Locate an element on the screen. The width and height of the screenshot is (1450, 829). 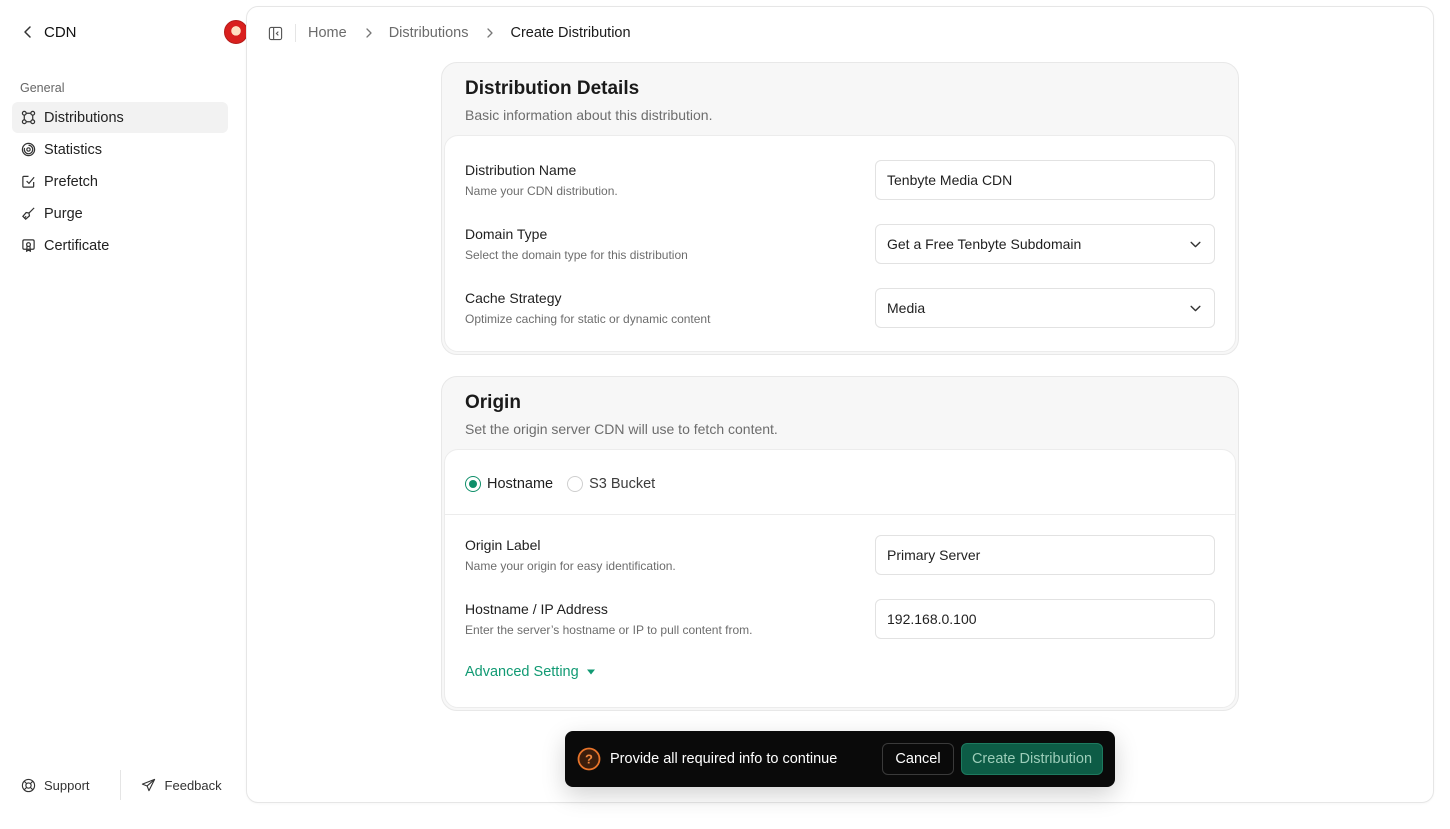
back-chevron-icon is located at coordinates (28, 32).